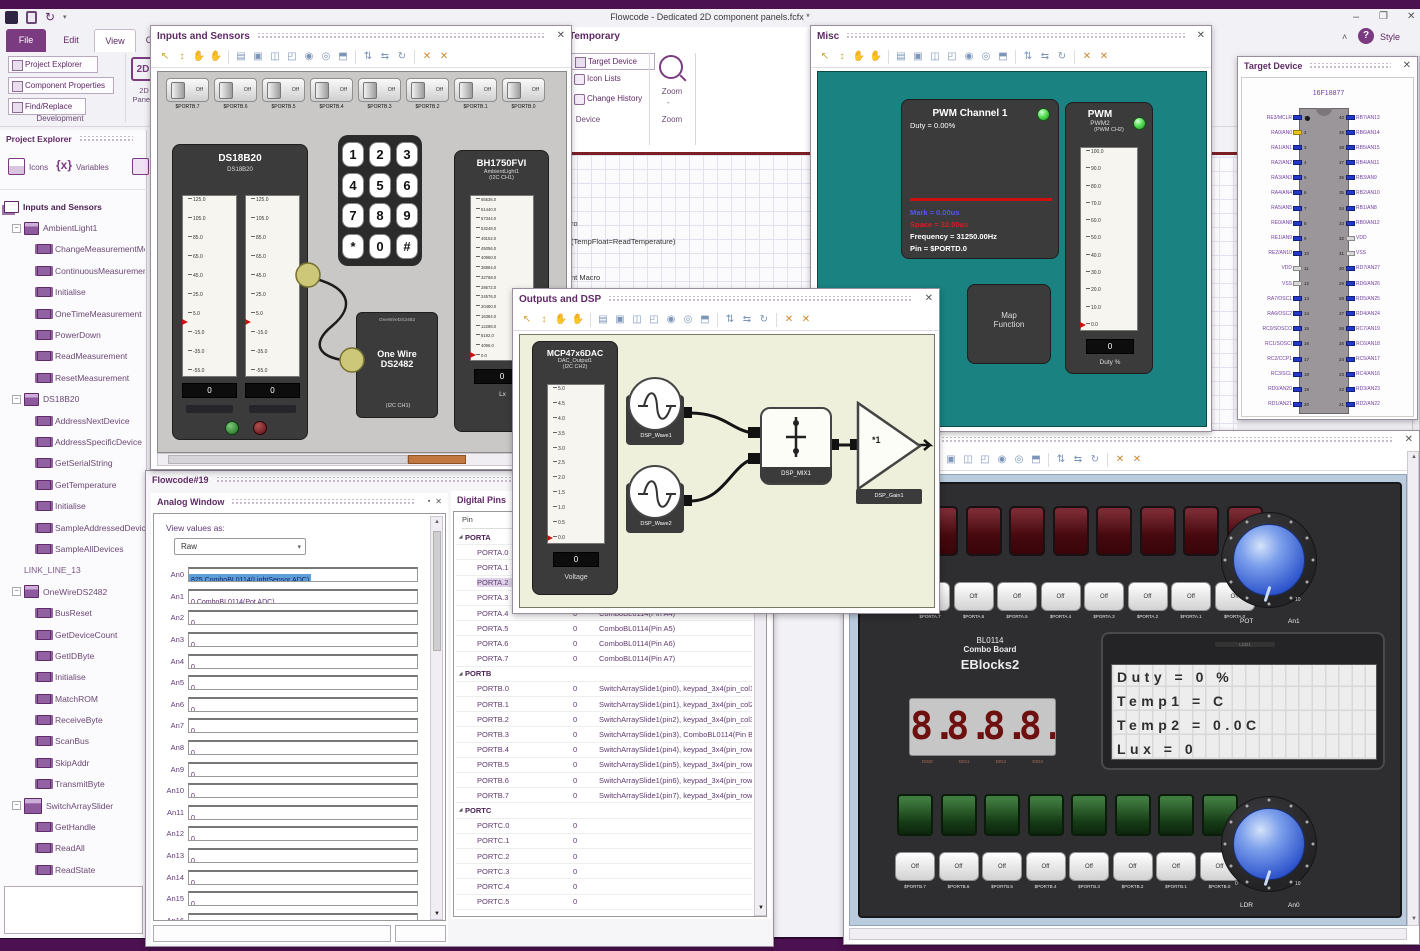 The width and height of the screenshot is (1420, 951). I want to click on tree-item: MatchROM, so click(73, 698).